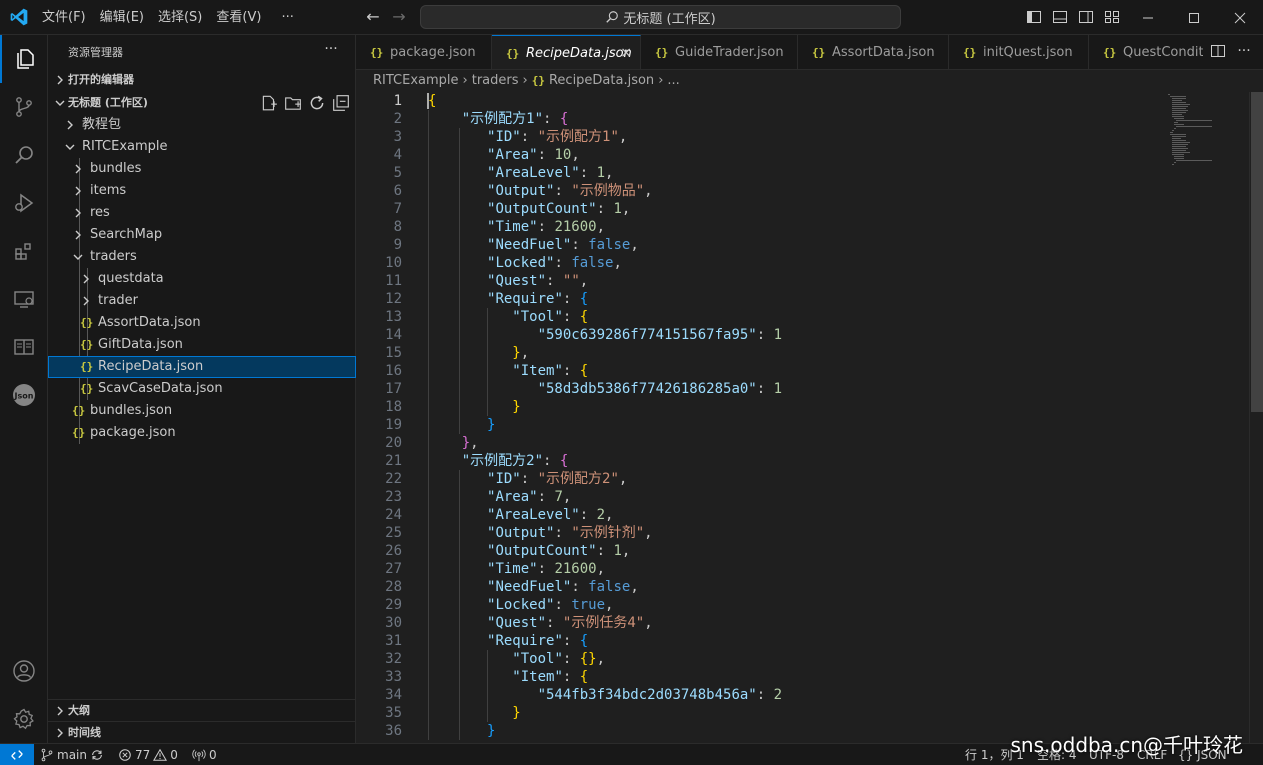  What do you see at coordinates (202, 389) in the screenshot?
I see `tree-file-scavcasedata: {} ScavCaseData.json` at bounding box center [202, 389].